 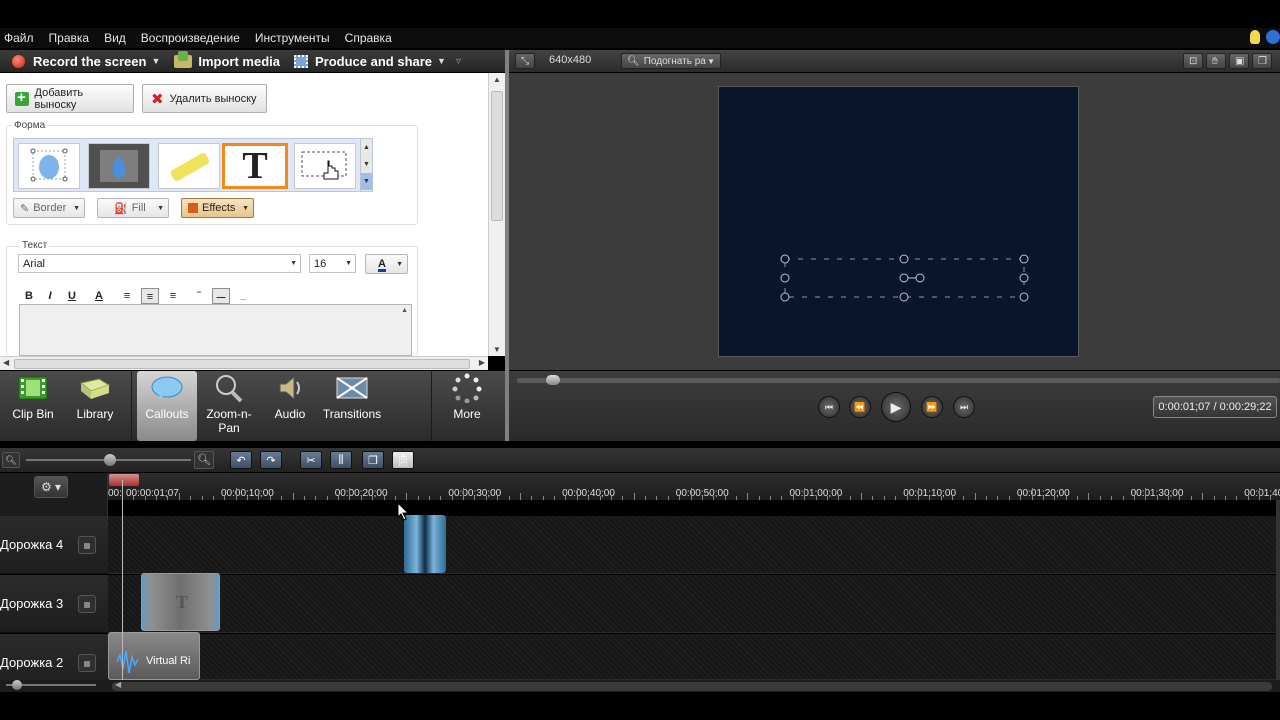 I want to click on fit-dropdown: 🔍︎ Подогнать ра ▼, so click(x=671, y=61).